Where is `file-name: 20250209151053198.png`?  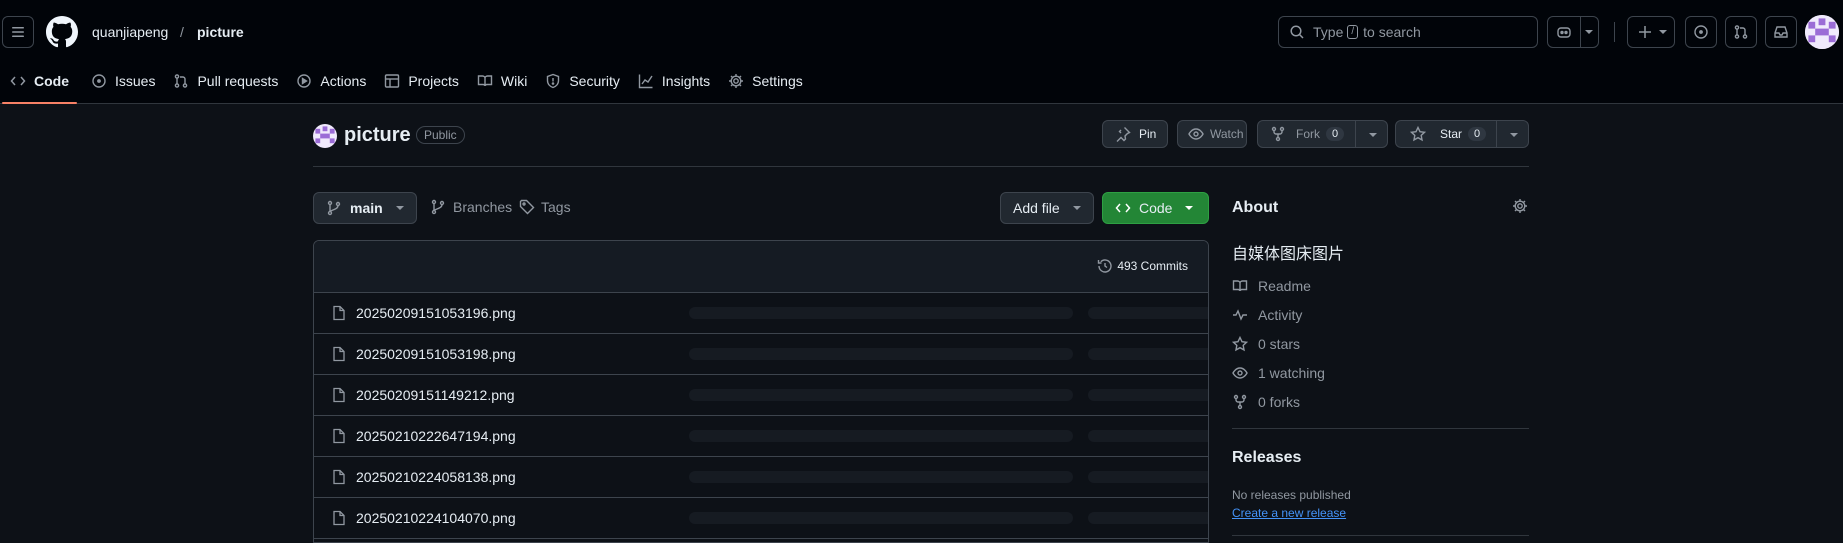
file-name: 20250209151053198.png is located at coordinates (436, 354).